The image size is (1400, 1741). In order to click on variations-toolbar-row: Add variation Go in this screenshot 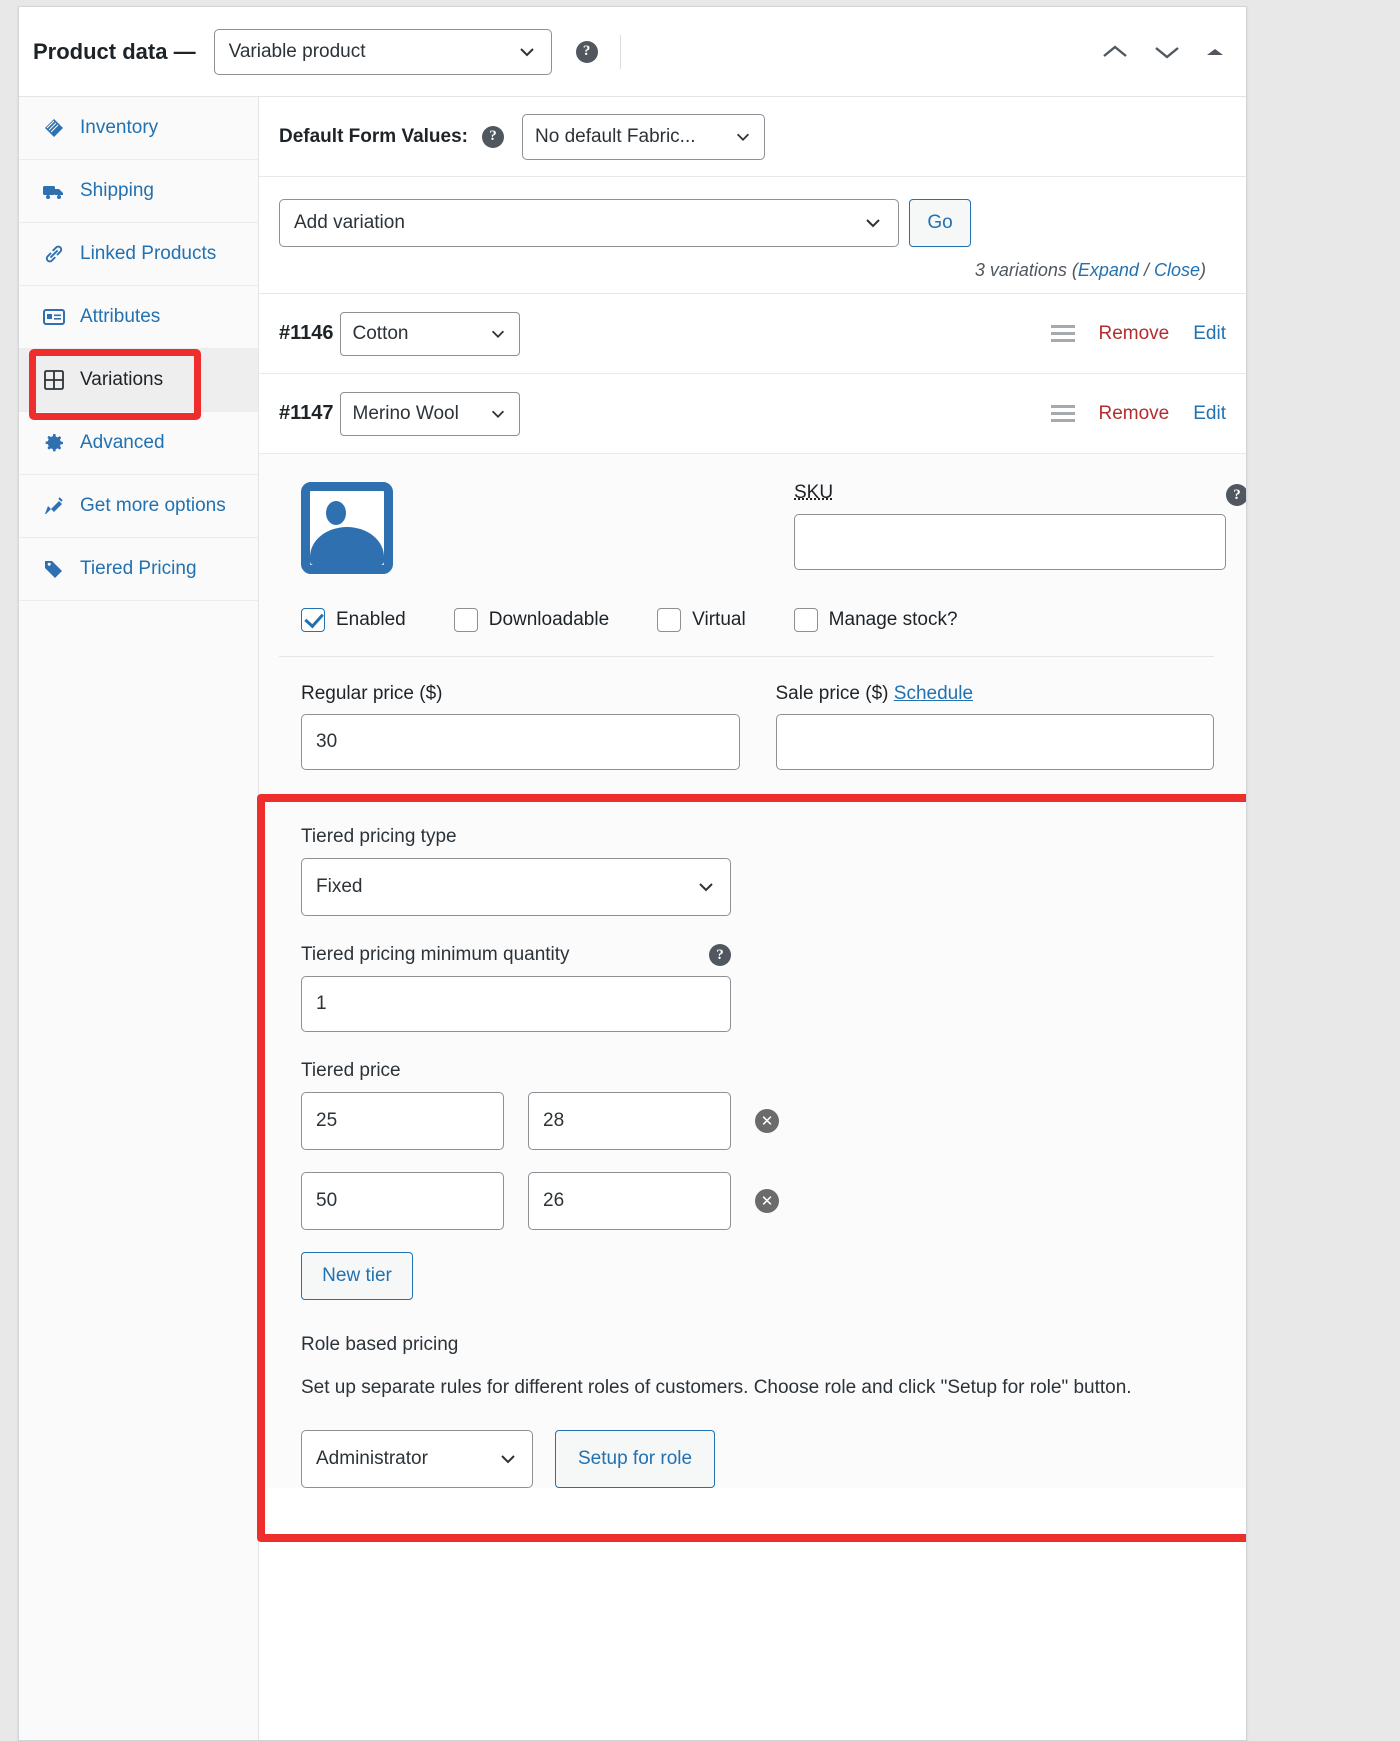, I will do `click(752, 223)`.